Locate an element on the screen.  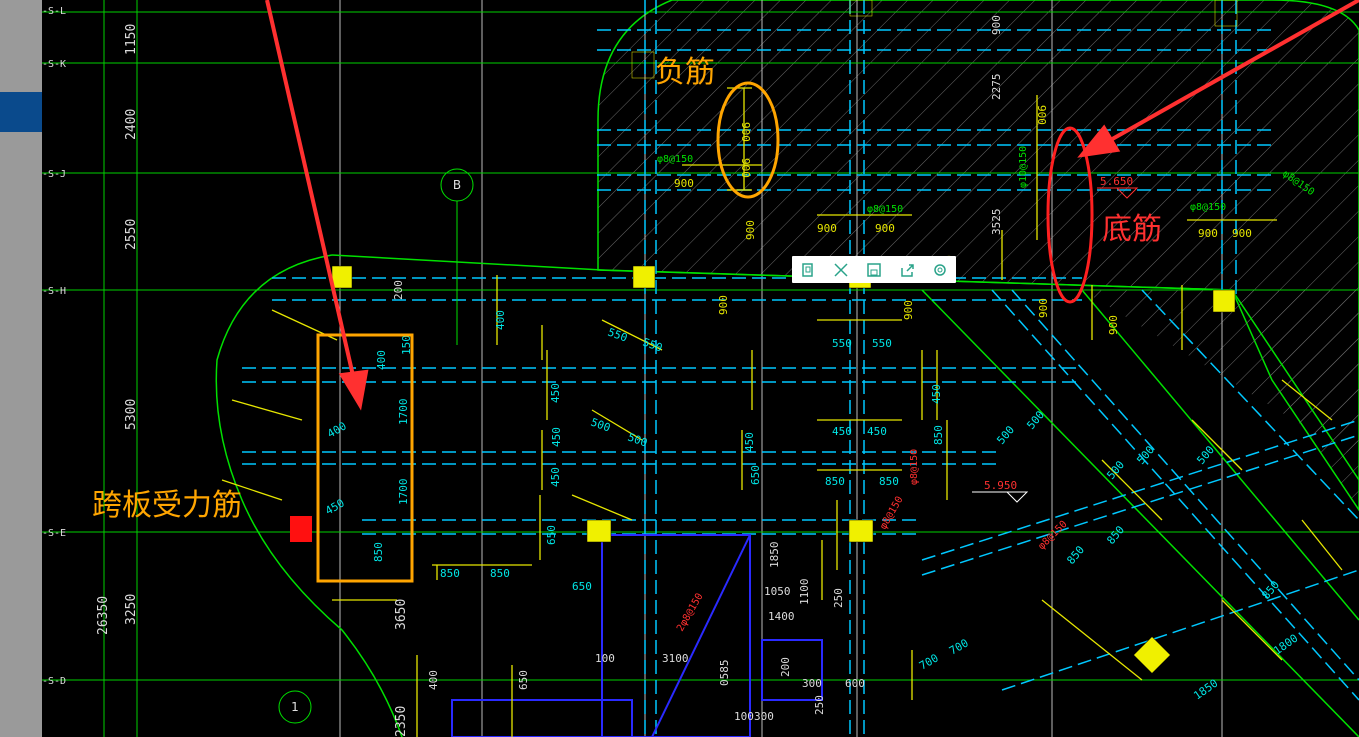
left-dimension-text: 3250 is located at coordinates (131, 609).